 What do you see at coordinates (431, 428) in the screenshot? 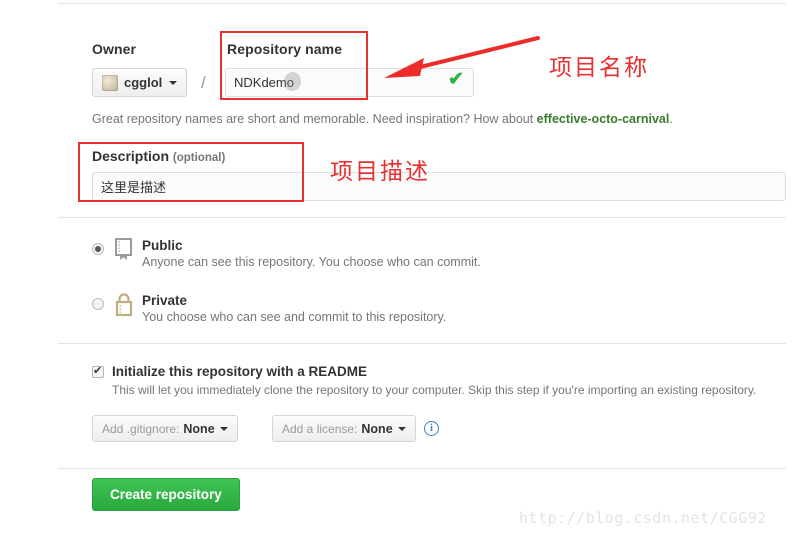
I see `info-icon: i` at bounding box center [431, 428].